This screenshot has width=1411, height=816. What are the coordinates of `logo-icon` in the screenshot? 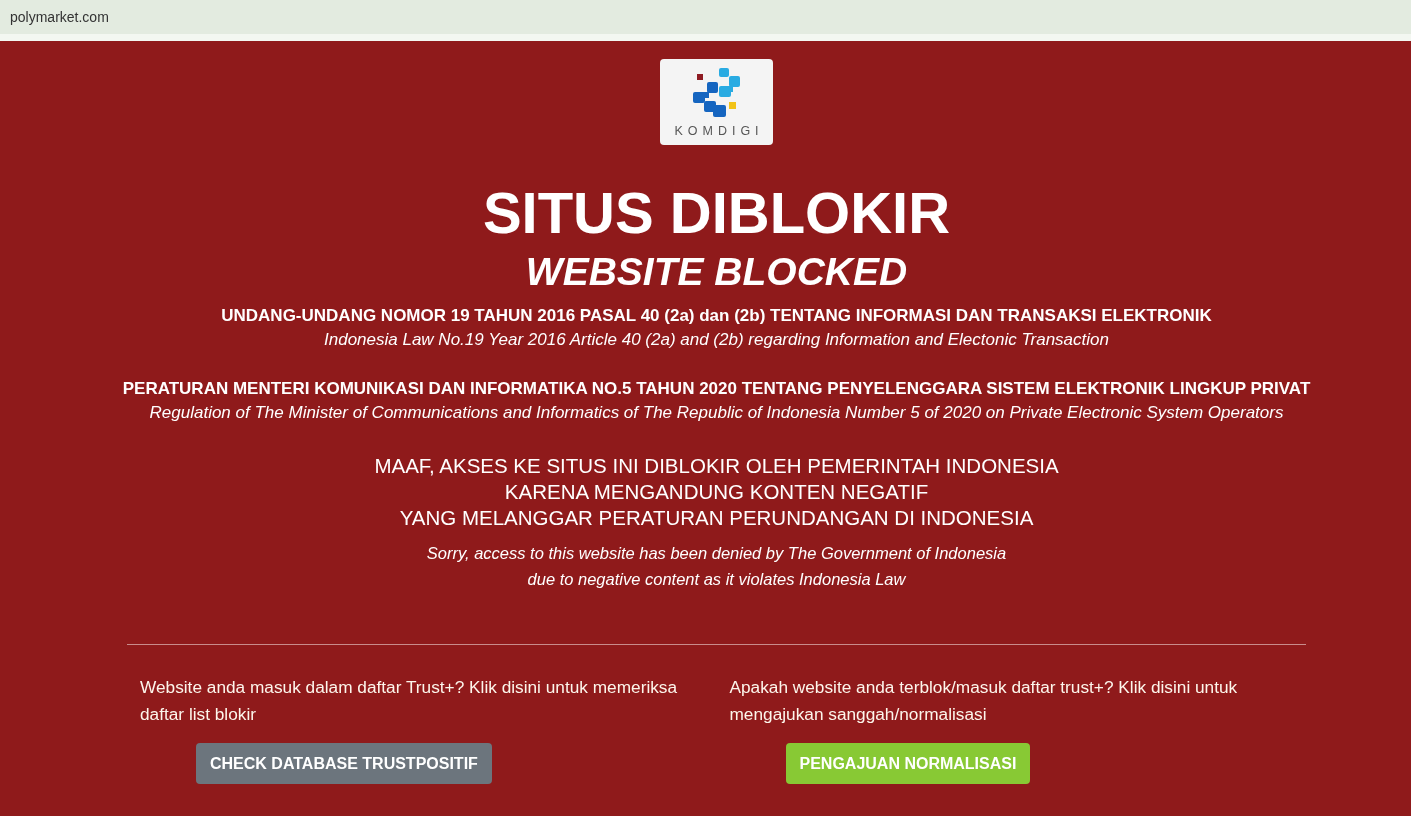 It's located at (716, 92).